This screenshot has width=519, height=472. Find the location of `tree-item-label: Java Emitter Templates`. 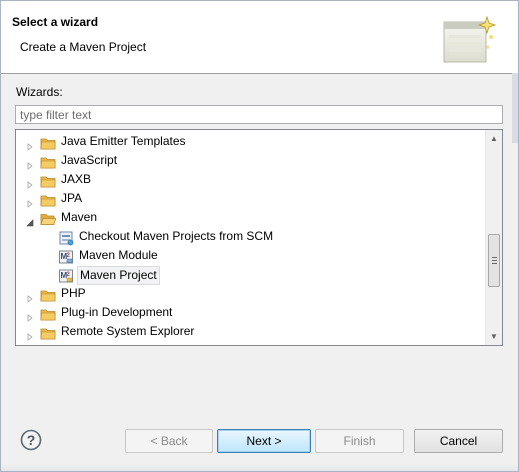

tree-item-label: Java Emitter Templates is located at coordinates (123, 141).